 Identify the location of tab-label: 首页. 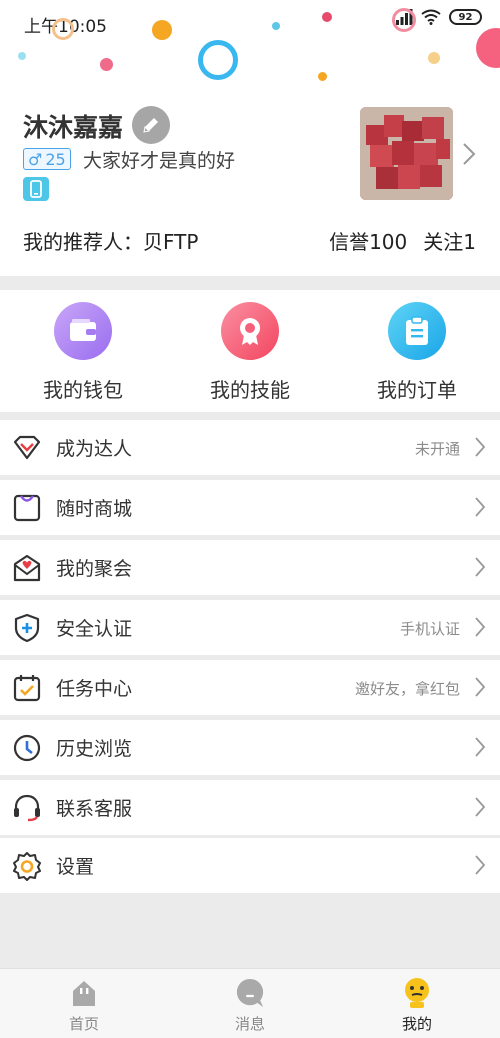
(83, 1024).